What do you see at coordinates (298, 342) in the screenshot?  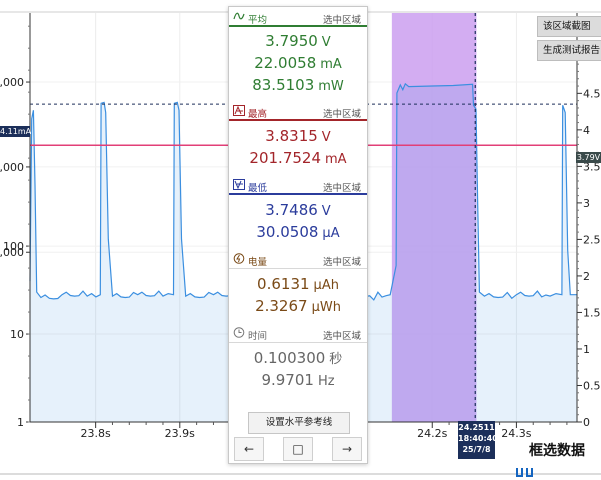 I see `time-divider` at bounding box center [298, 342].